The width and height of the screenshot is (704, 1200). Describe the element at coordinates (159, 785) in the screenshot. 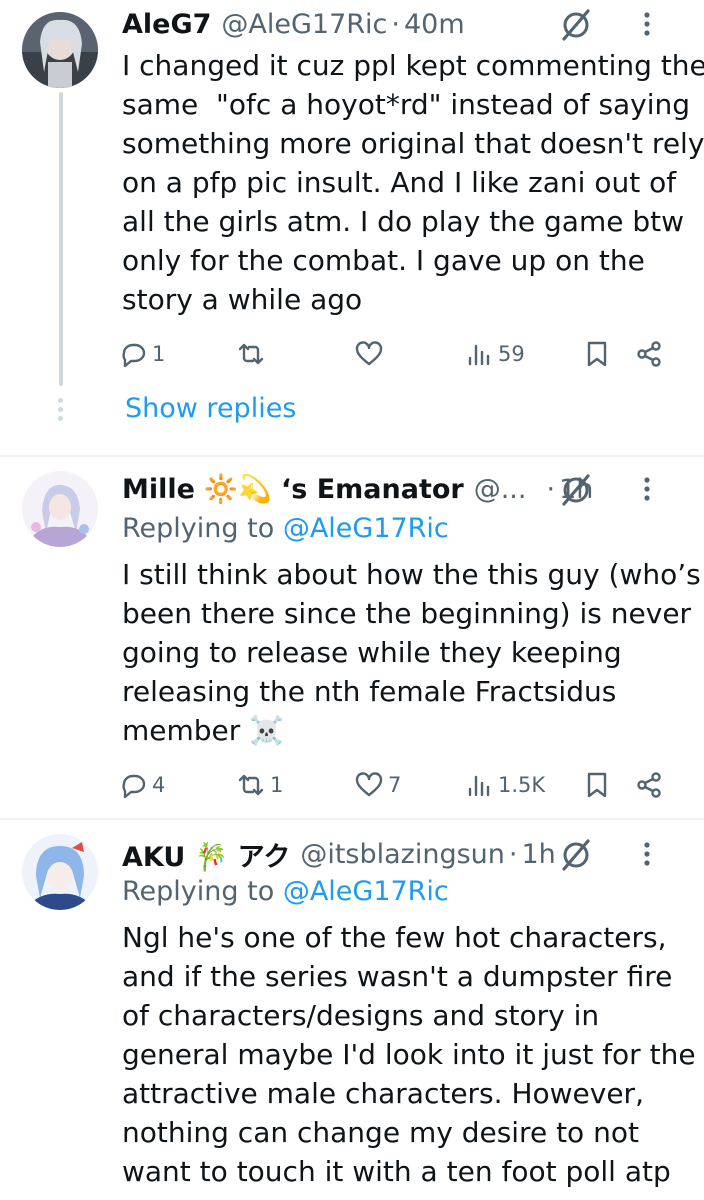

I see `reply-count: 4` at that location.